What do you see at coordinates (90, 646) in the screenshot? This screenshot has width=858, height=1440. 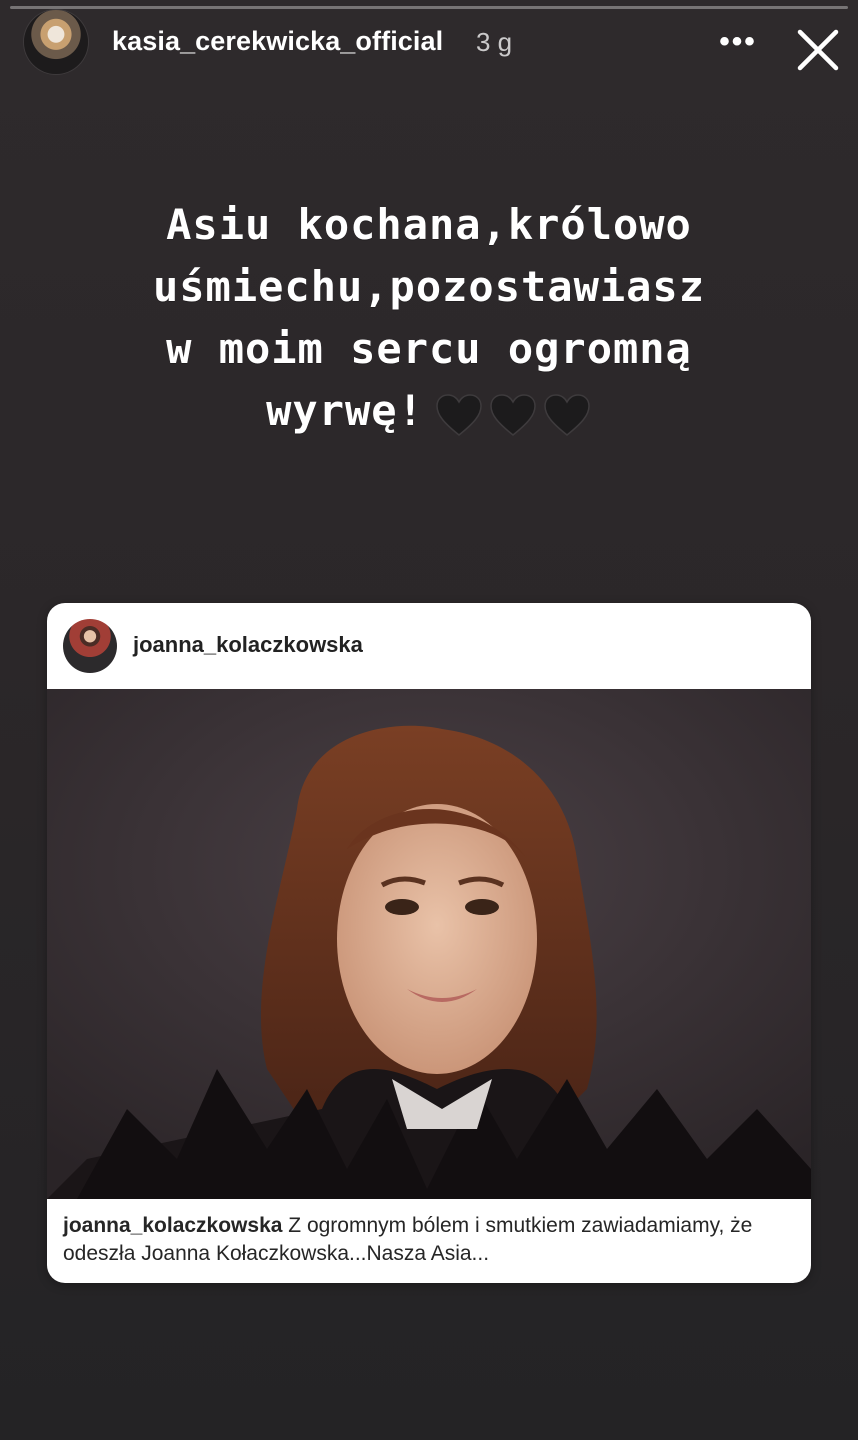 I see `shared-post-avatar` at bounding box center [90, 646].